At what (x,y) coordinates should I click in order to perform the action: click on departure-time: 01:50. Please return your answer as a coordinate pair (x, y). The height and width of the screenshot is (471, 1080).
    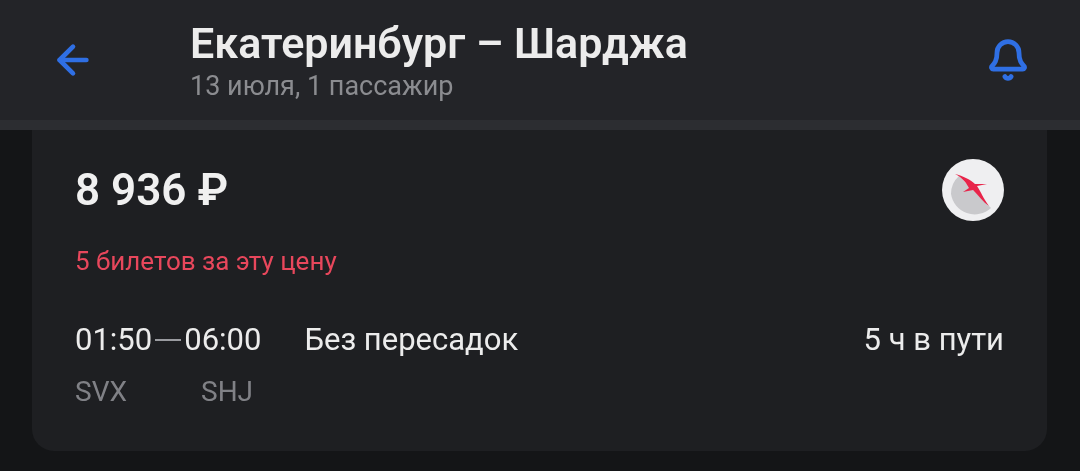
    Looking at the image, I should click on (114, 340).